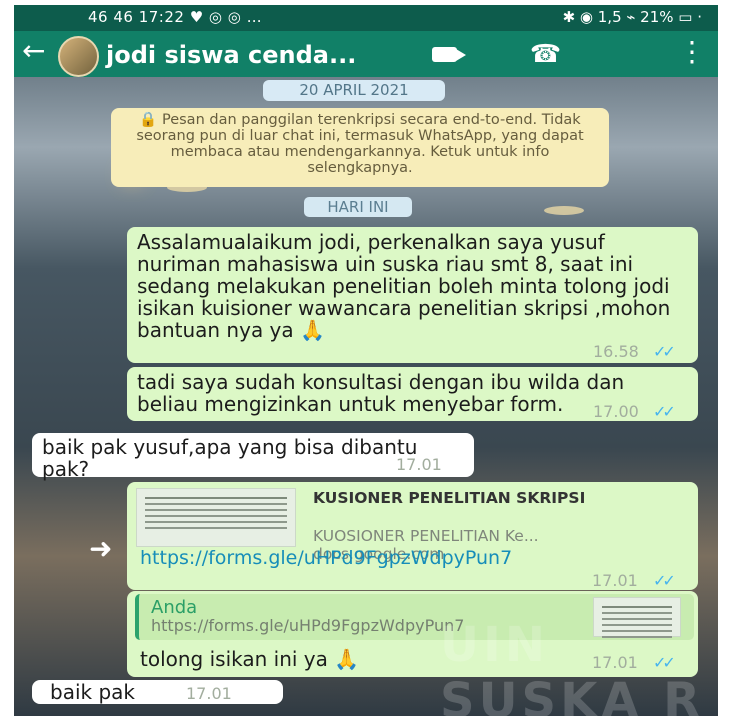 The height and width of the screenshot is (716, 730). Describe the element at coordinates (366, 18) in the screenshot. I see `status-bar: 46 46 17:22 ♥ ◎ ◎ … ✱ ◉ 1,5 ⌁ 21% ▭ ·` at that location.